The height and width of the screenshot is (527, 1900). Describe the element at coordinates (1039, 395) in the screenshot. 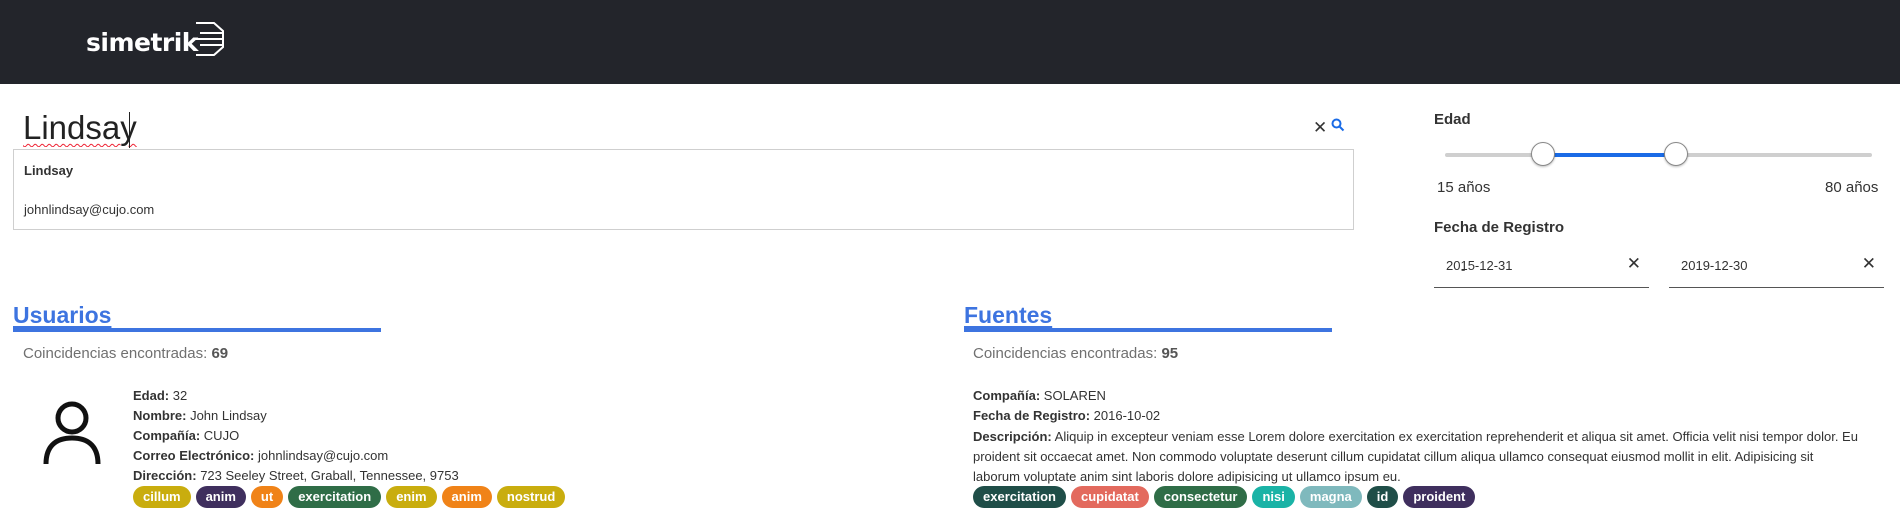

I see `source-company: Compañía: SOLAREN` at that location.